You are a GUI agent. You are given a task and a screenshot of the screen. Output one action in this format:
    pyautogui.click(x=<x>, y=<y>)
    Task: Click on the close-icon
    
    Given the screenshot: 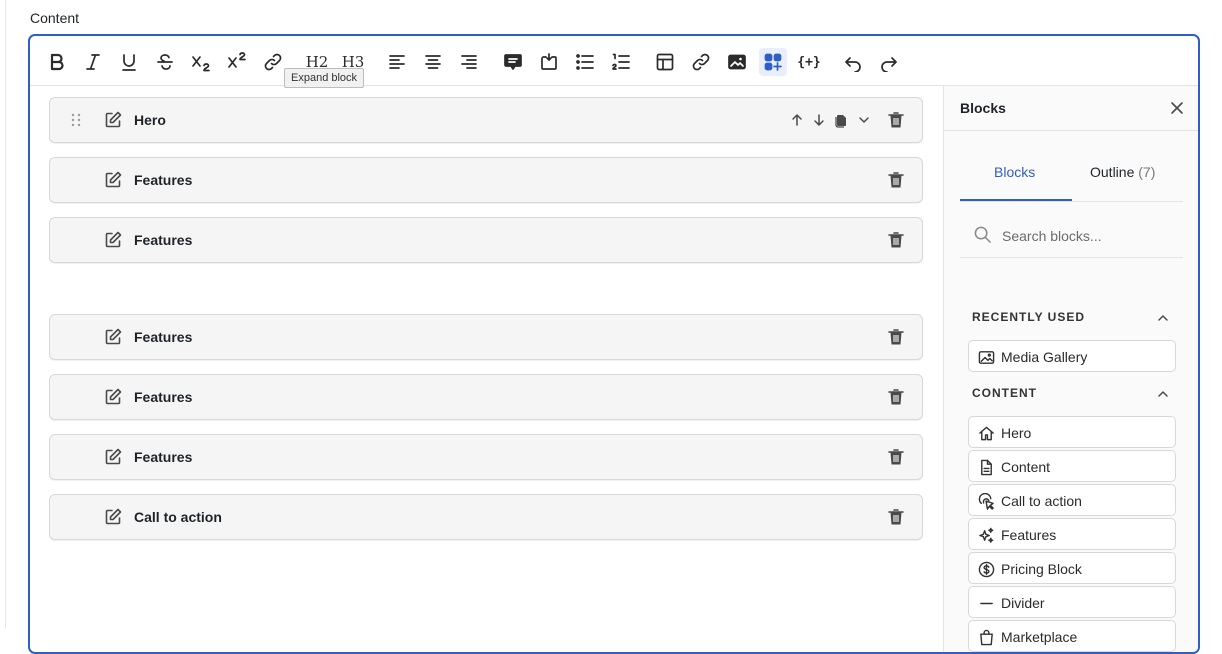 What is the action you would take?
    pyautogui.click(x=1177, y=108)
    